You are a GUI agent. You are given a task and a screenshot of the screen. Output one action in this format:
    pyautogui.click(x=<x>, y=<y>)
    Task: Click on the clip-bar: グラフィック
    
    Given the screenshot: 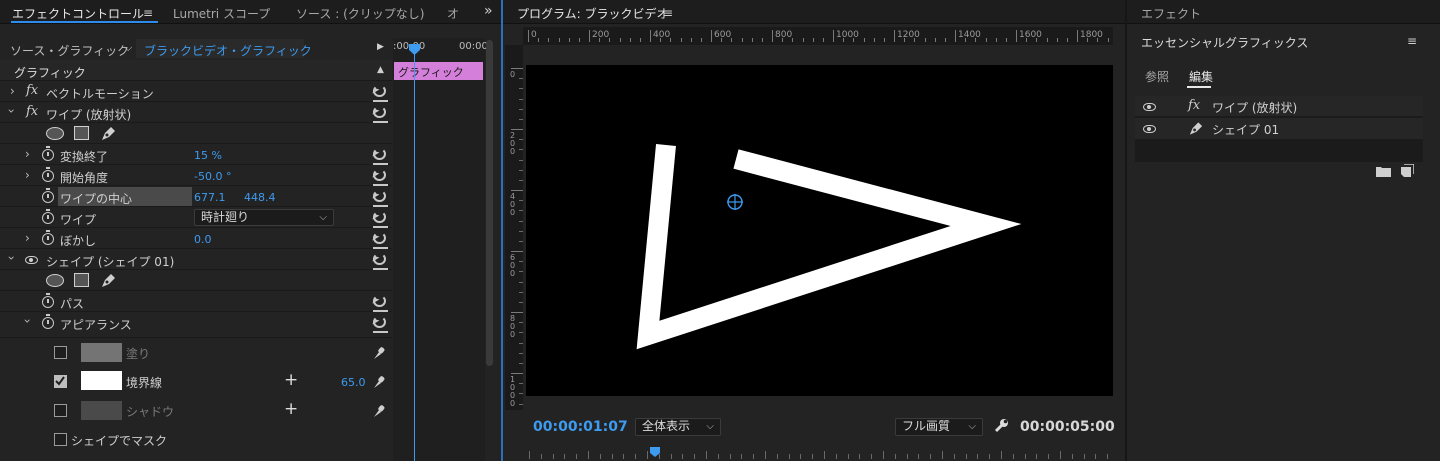 What is the action you would take?
    pyautogui.click(x=438, y=71)
    